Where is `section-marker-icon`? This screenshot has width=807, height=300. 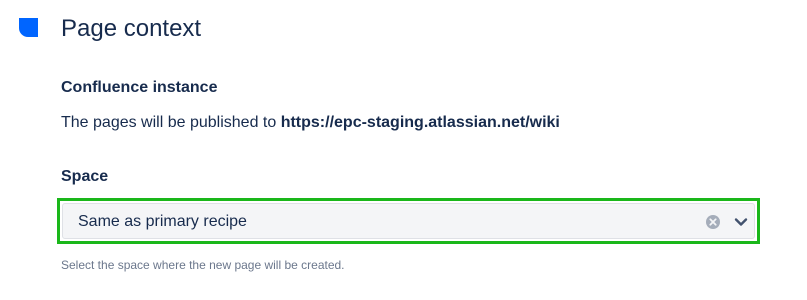
section-marker-icon is located at coordinates (28, 27).